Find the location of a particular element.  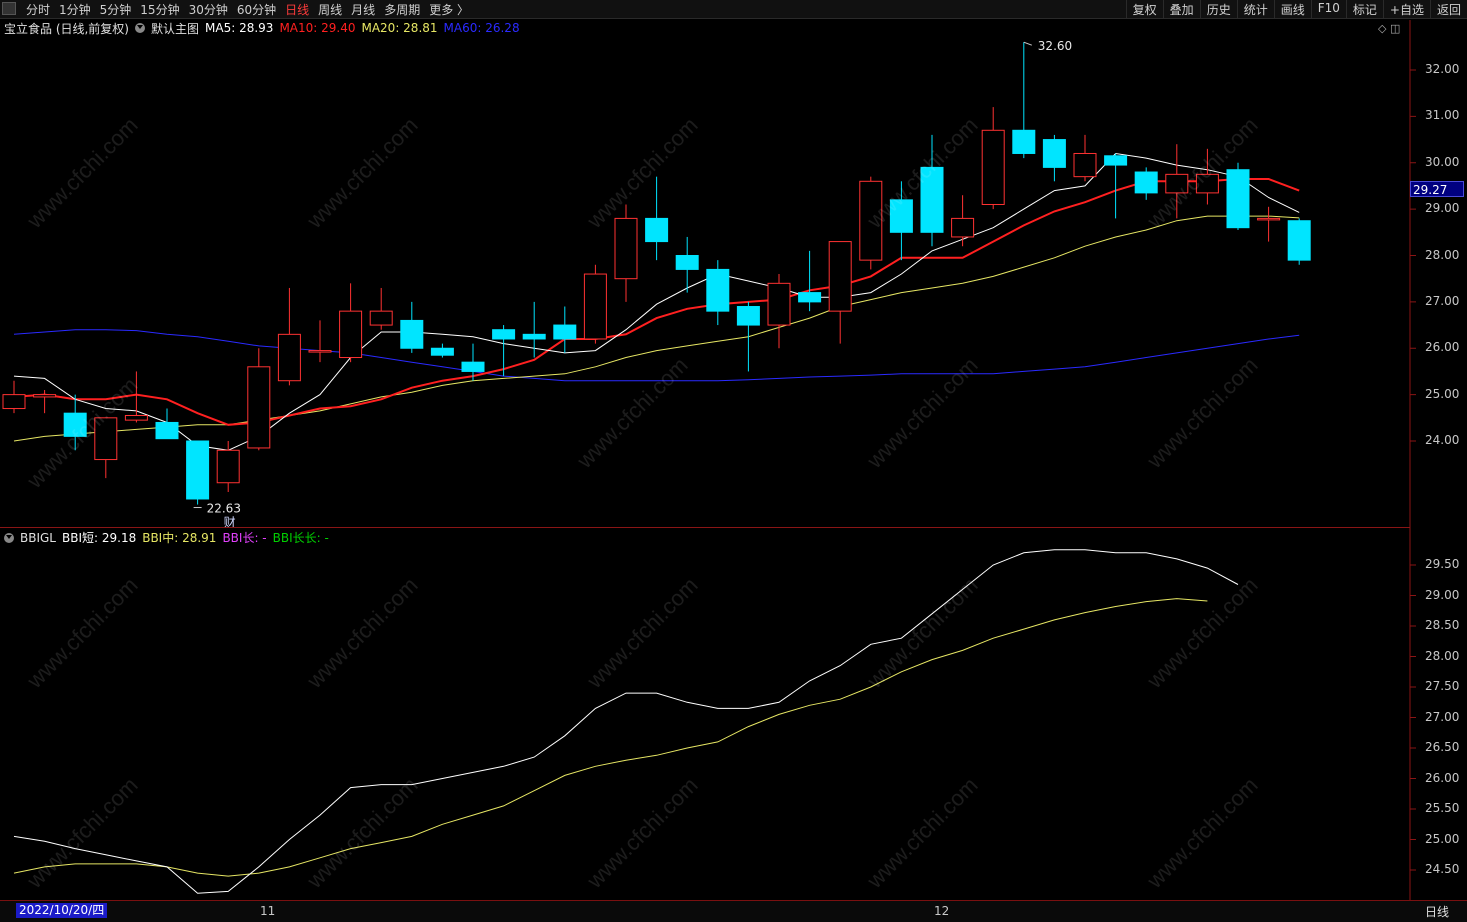

sub-axis-label: 29.50 is located at coordinates (1442, 564).